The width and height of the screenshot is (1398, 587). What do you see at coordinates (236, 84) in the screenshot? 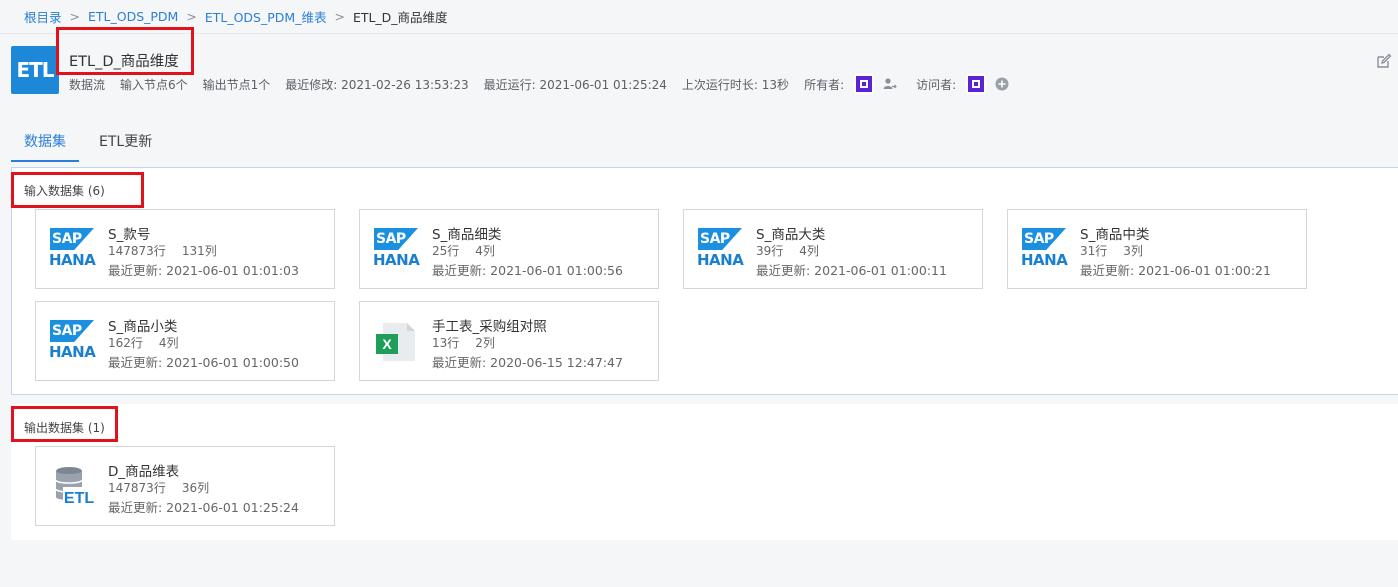
I see `meta-output-nodes: 输出节点1个` at bounding box center [236, 84].